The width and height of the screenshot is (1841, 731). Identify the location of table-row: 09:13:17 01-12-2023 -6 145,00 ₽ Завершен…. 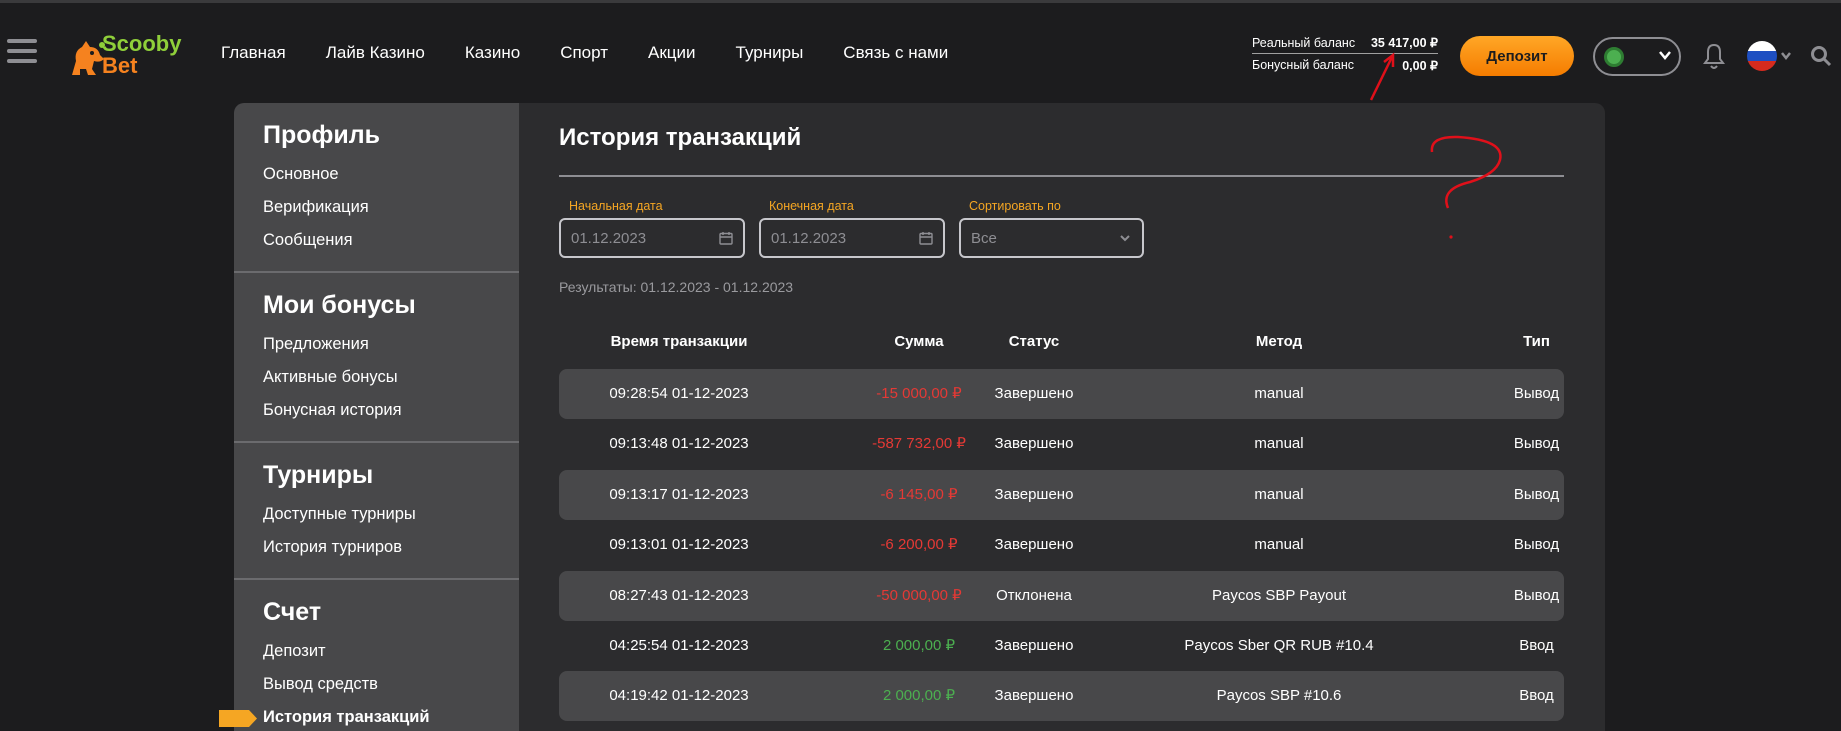
(1061, 494).